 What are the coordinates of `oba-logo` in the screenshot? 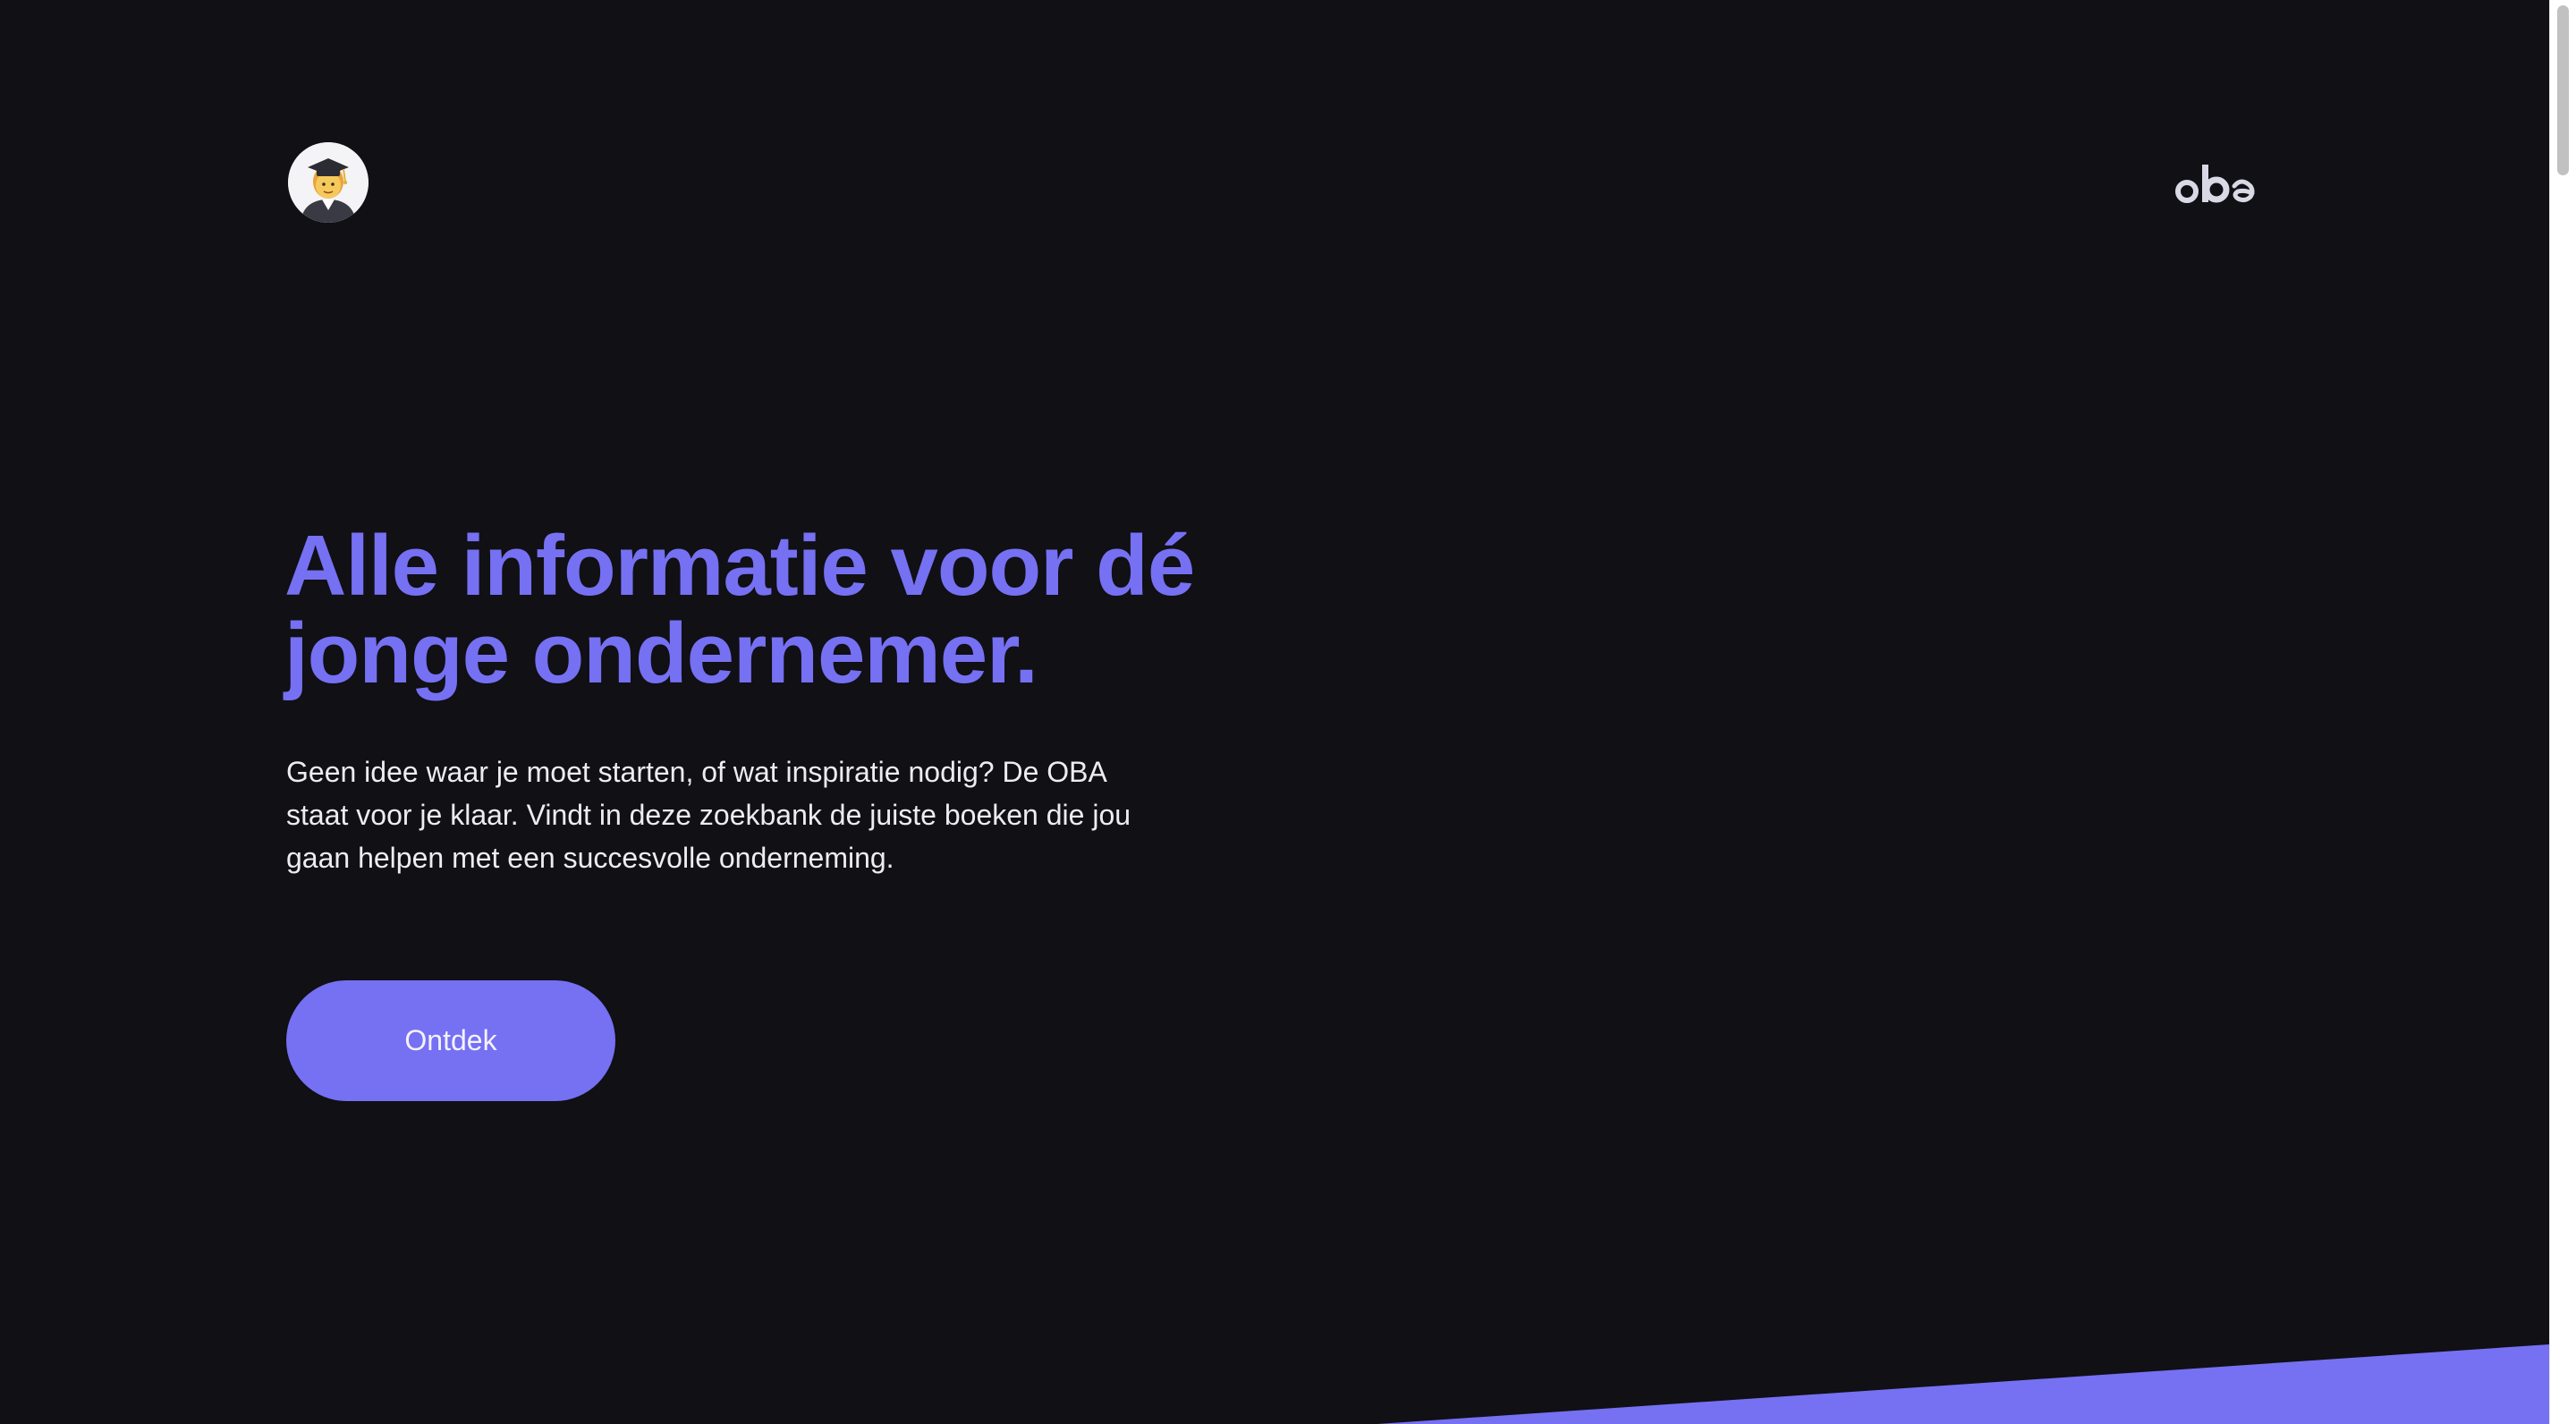 It's located at (2220, 184).